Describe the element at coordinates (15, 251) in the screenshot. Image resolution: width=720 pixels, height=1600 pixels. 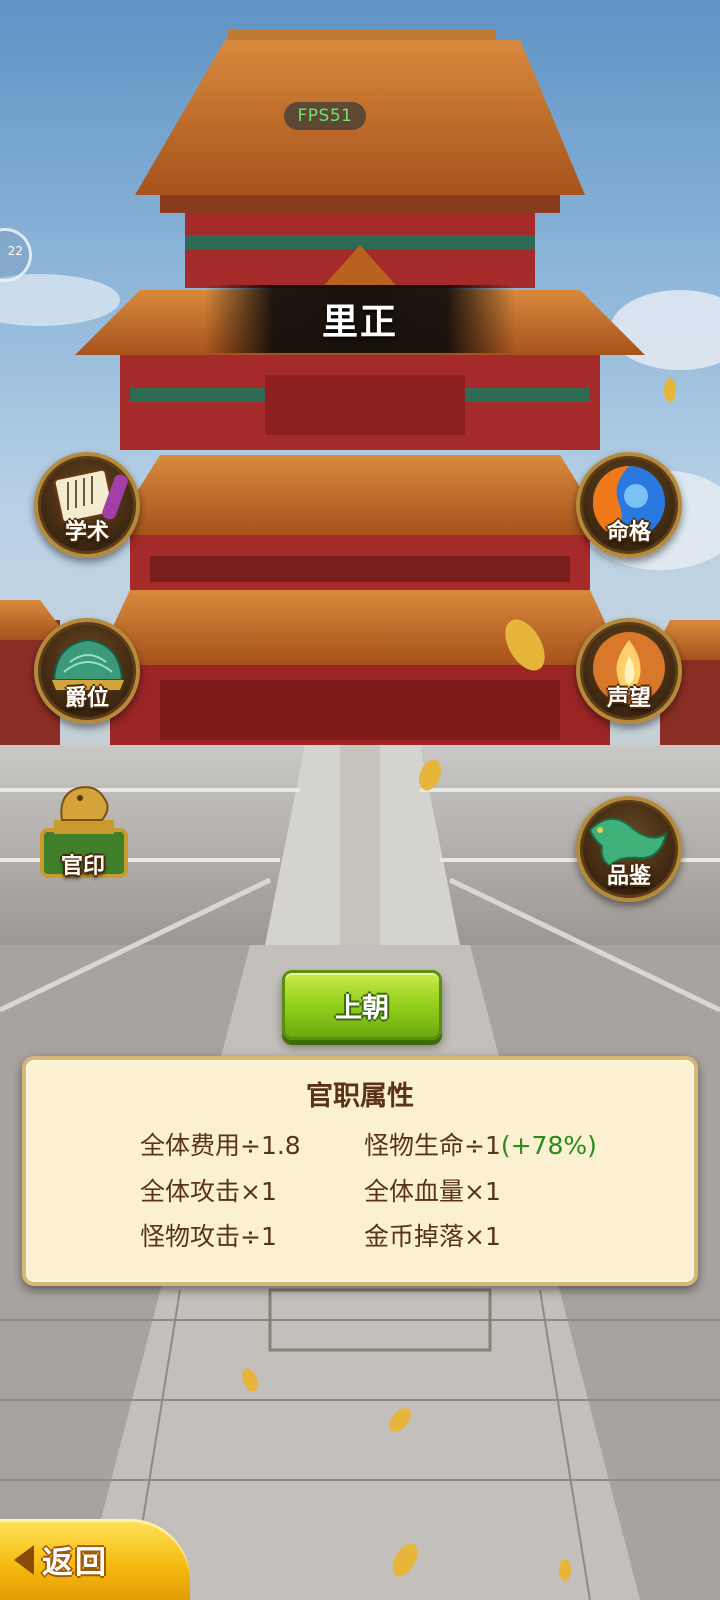
I see `side-orb-text: 22` at that location.